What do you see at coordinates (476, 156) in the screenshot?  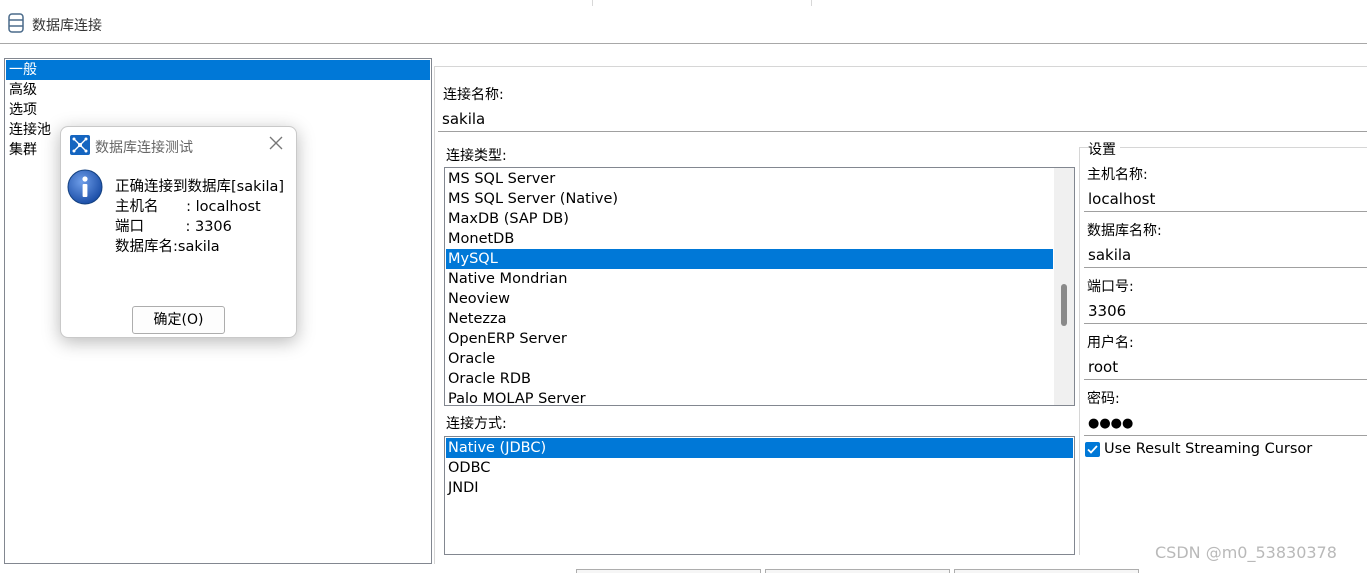 I see `connection-type-label: 连接类型:` at bounding box center [476, 156].